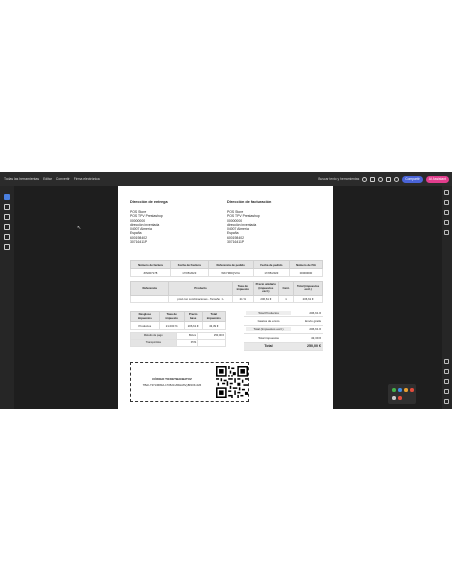 This screenshot has height=584, width=452. I want to click on export-icon, so click(446, 192).